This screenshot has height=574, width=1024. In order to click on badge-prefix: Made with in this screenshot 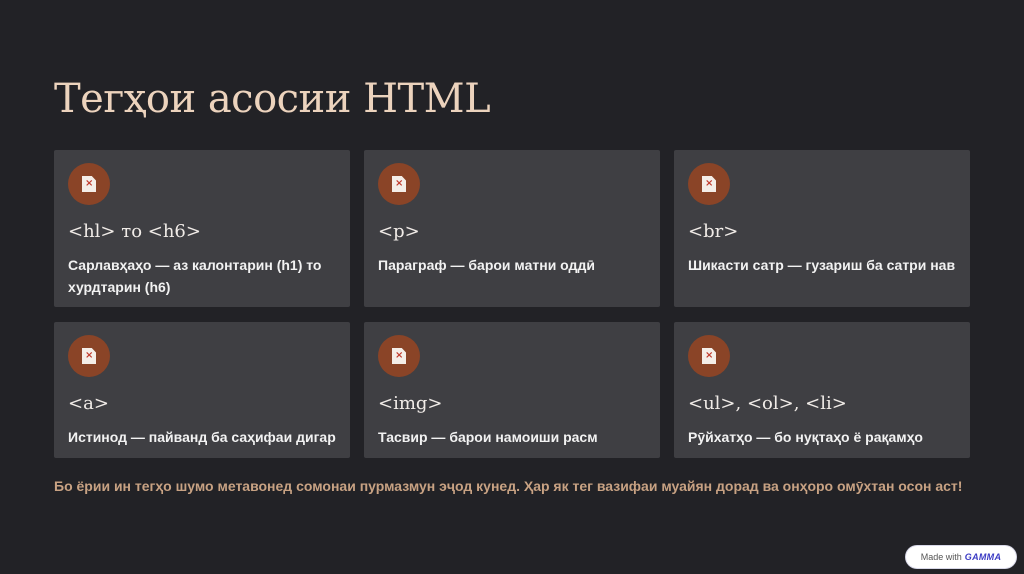, I will do `click(941, 557)`.